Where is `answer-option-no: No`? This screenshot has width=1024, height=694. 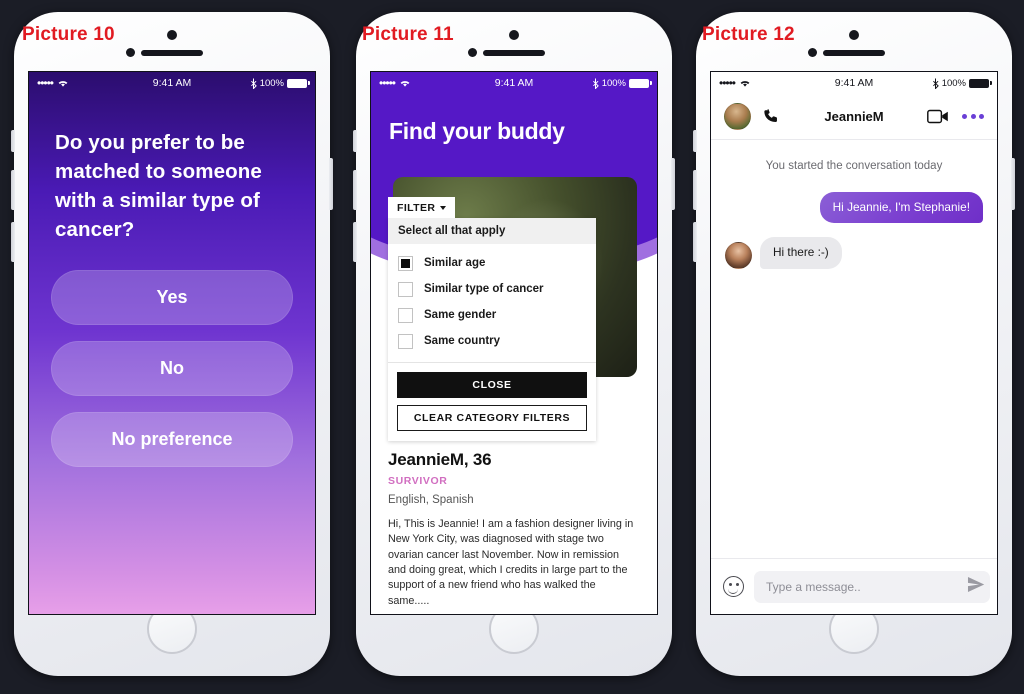 answer-option-no: No is located at coordinates (172, 369).